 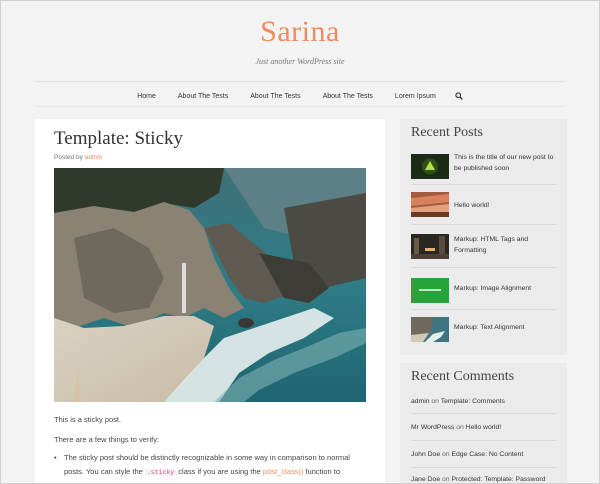 What do you see at coordinates (506, 288) in the screenshot?
I see `recent-post-link: Markup: Image Alignment` at bounding box center [506, 288].